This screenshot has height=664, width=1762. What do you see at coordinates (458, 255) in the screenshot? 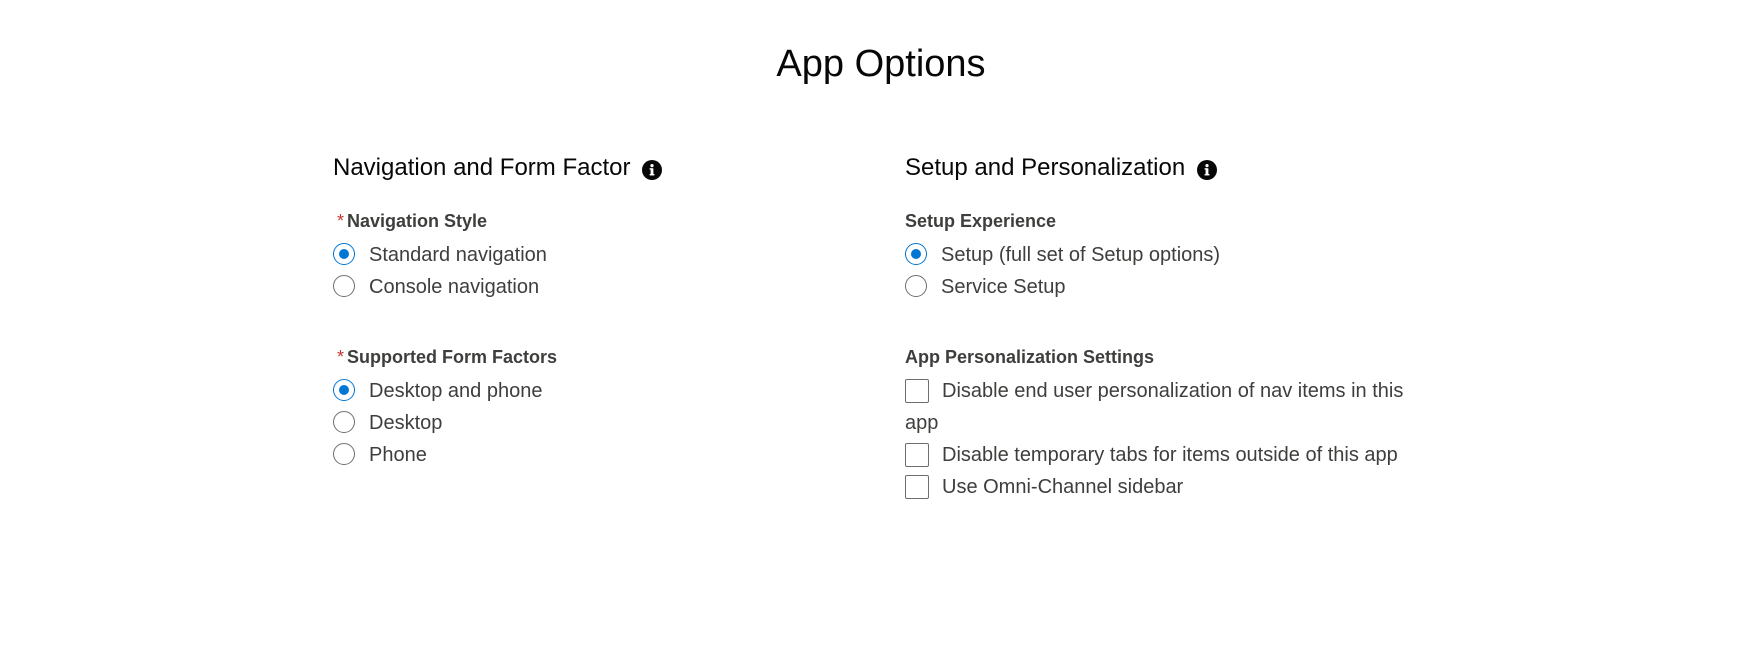
I see `radio-label: Standard navigation` at bounding box center [458, 255].